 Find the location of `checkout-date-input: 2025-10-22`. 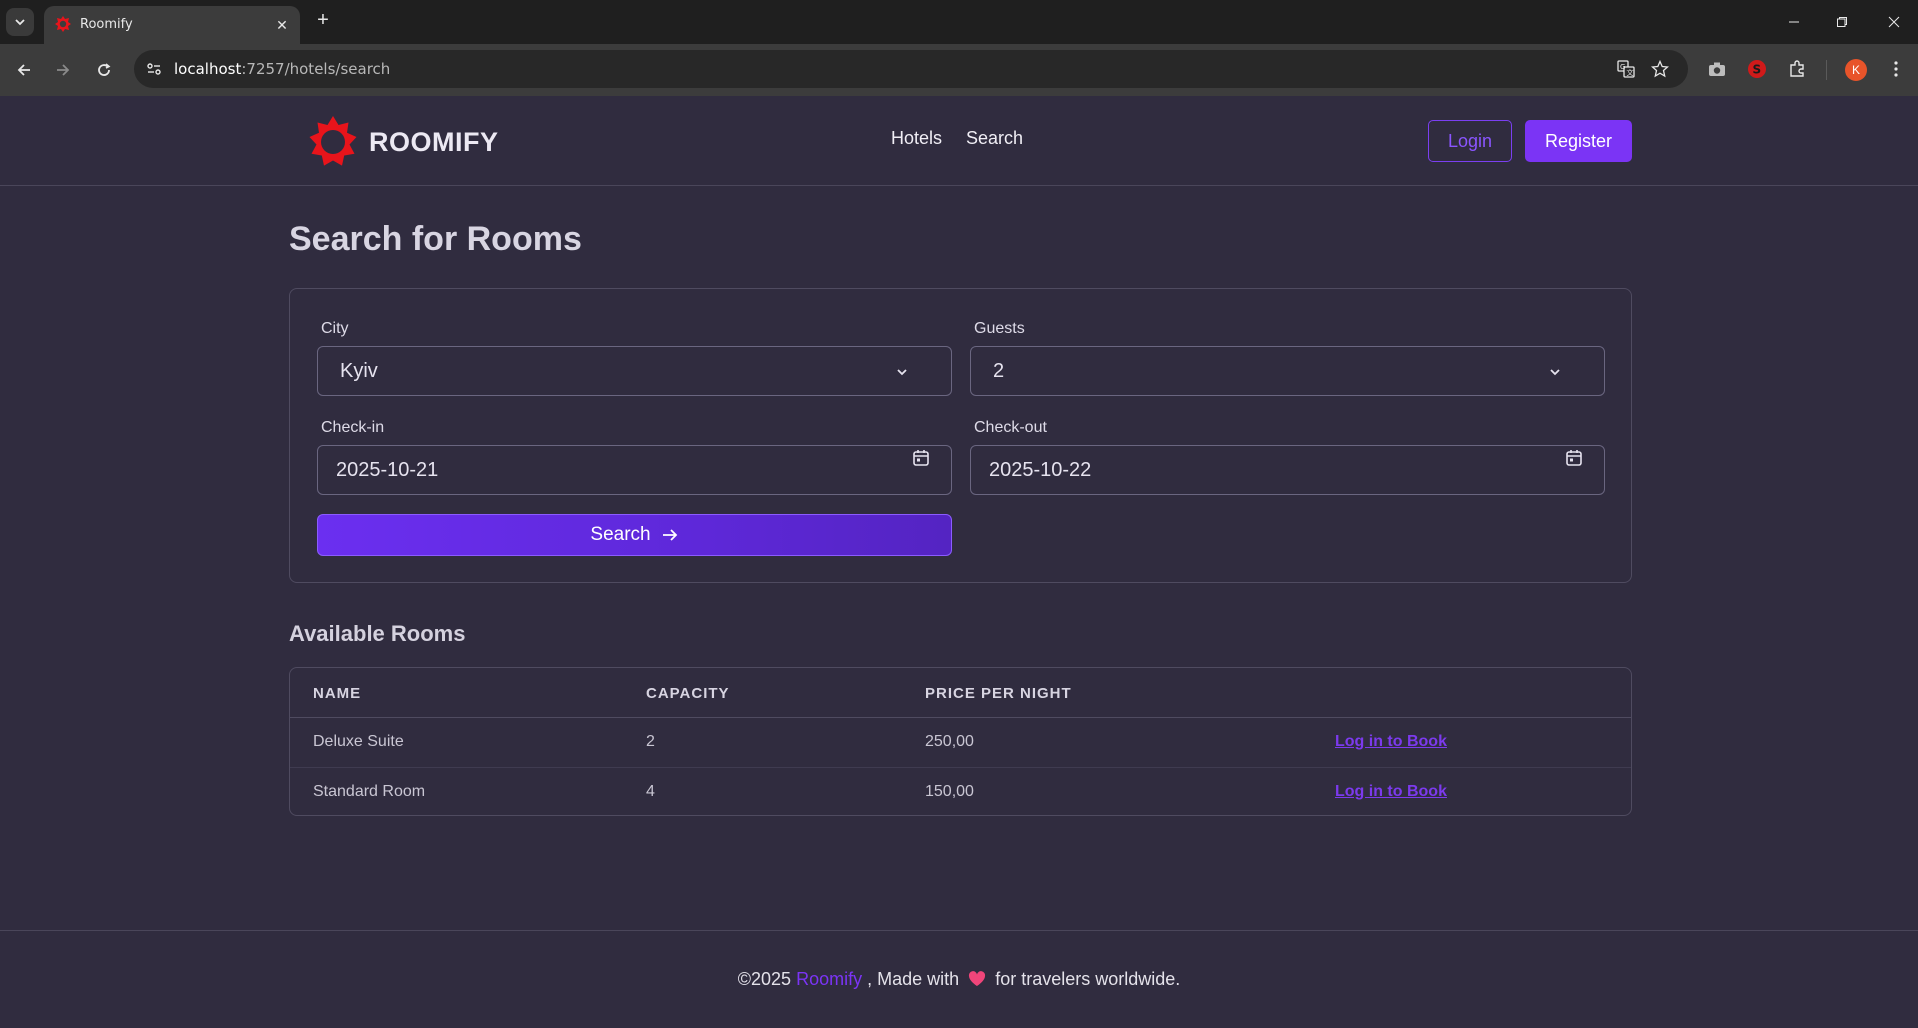

checkout-date-input: 2025-10-22 is located at coordinates (1287, 470).